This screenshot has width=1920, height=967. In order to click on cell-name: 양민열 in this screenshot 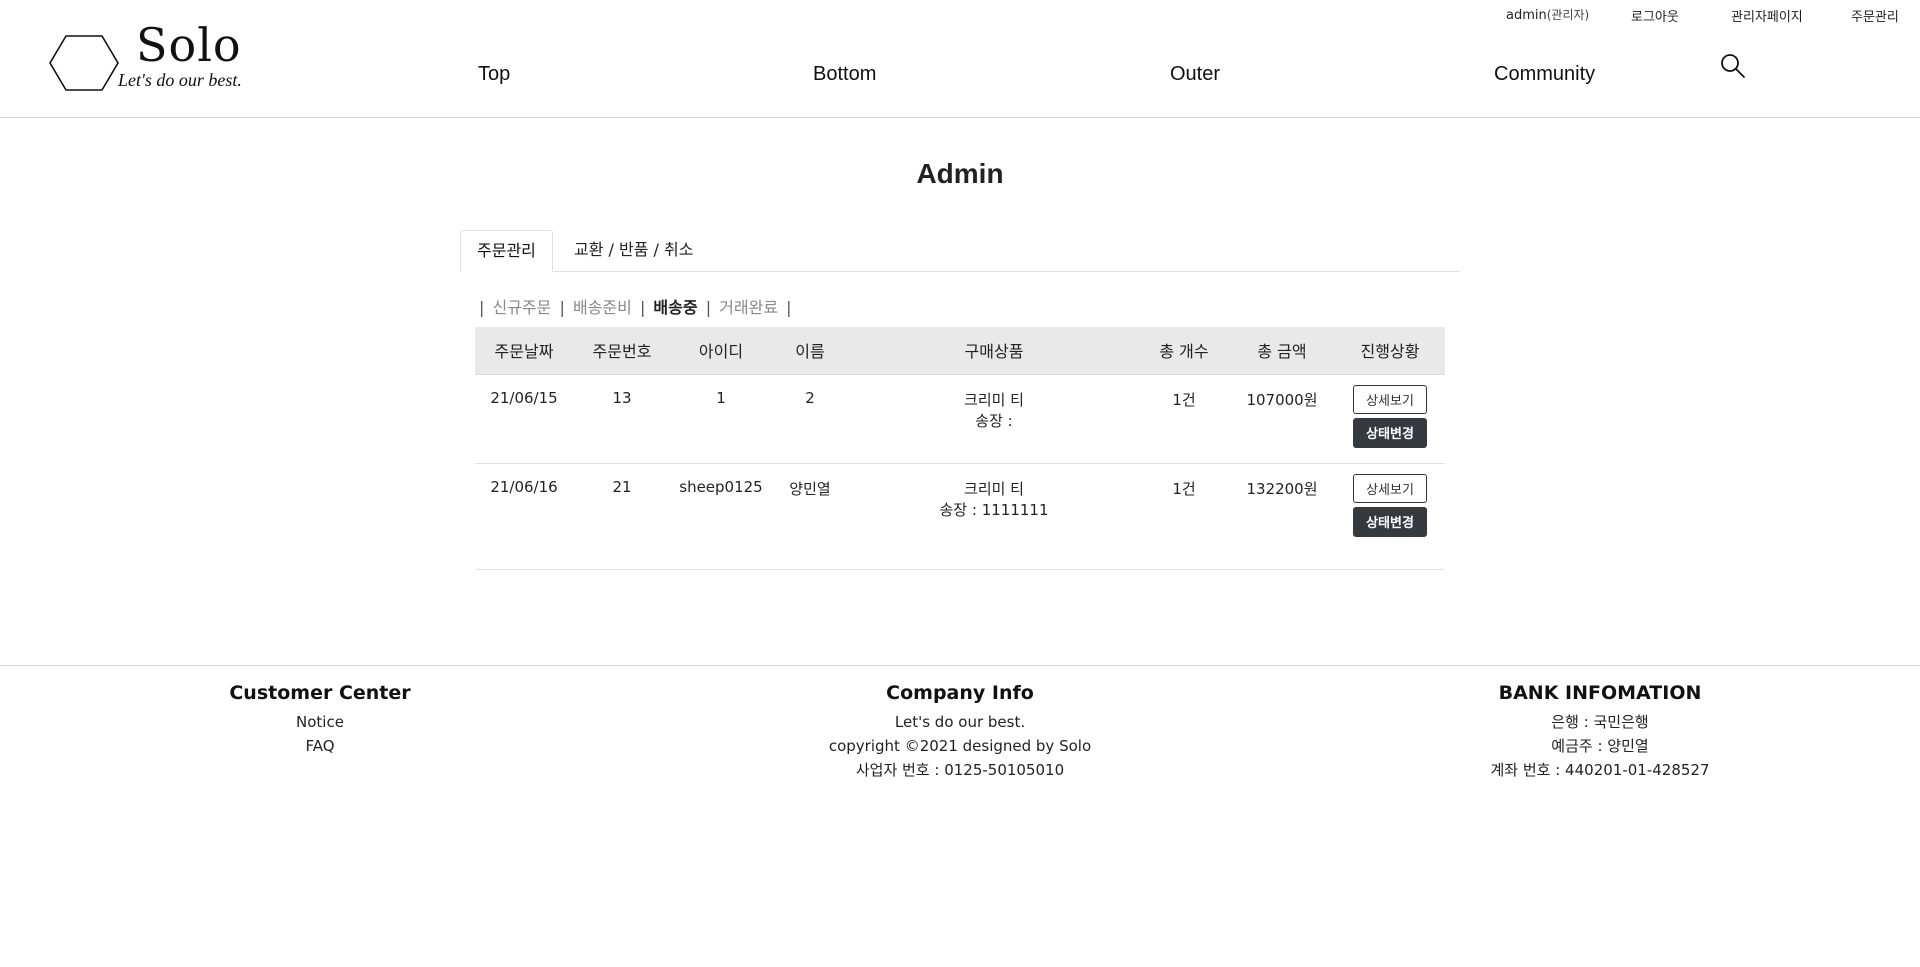, I will do `click(810, 516)`.